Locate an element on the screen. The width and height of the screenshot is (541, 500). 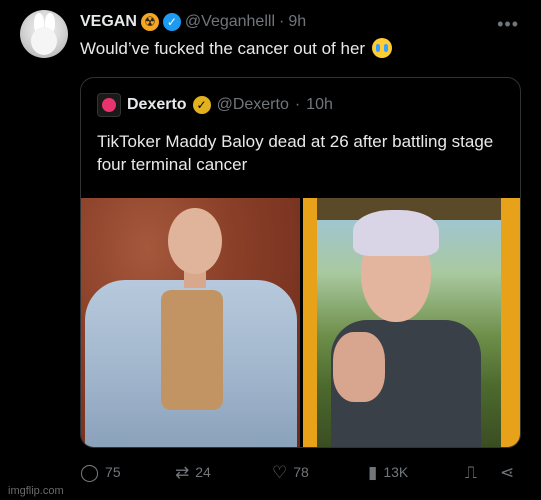
reply-count: 75 is located at coordinates (113, 472).